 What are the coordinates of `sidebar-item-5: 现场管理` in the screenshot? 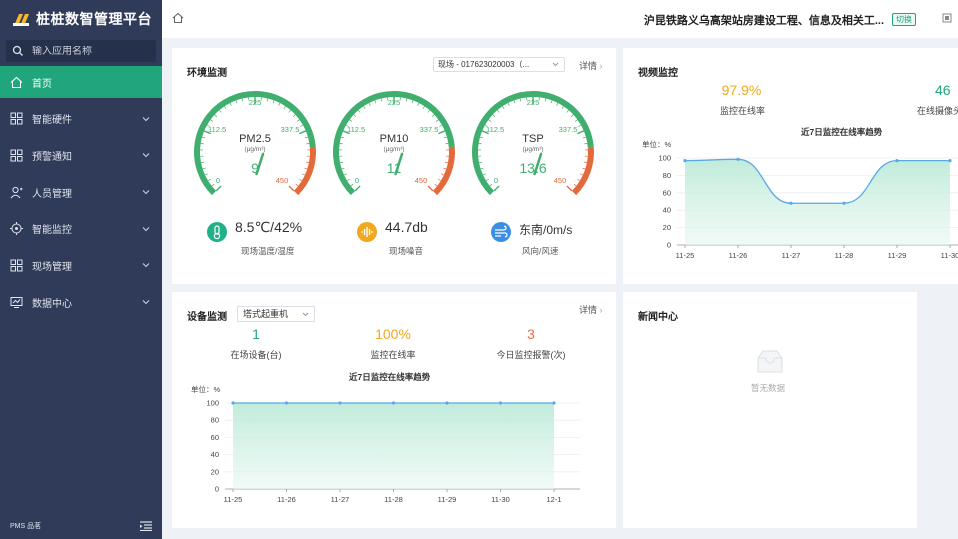 It's located at (81, 265).